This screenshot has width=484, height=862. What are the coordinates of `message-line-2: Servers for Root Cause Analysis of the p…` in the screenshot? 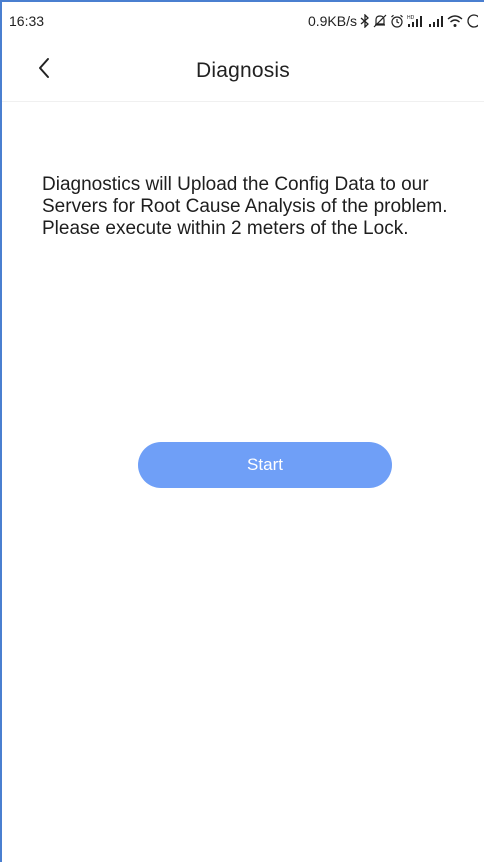 It's located at (245, 206).